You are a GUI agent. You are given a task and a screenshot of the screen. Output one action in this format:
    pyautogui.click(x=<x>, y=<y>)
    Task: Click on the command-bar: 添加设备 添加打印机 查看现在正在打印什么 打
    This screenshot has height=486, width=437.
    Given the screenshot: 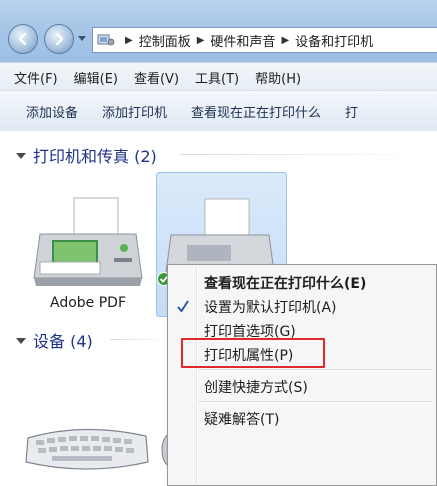 What is the action you would take?
    pyautogui.click(x=218, y=111)
    